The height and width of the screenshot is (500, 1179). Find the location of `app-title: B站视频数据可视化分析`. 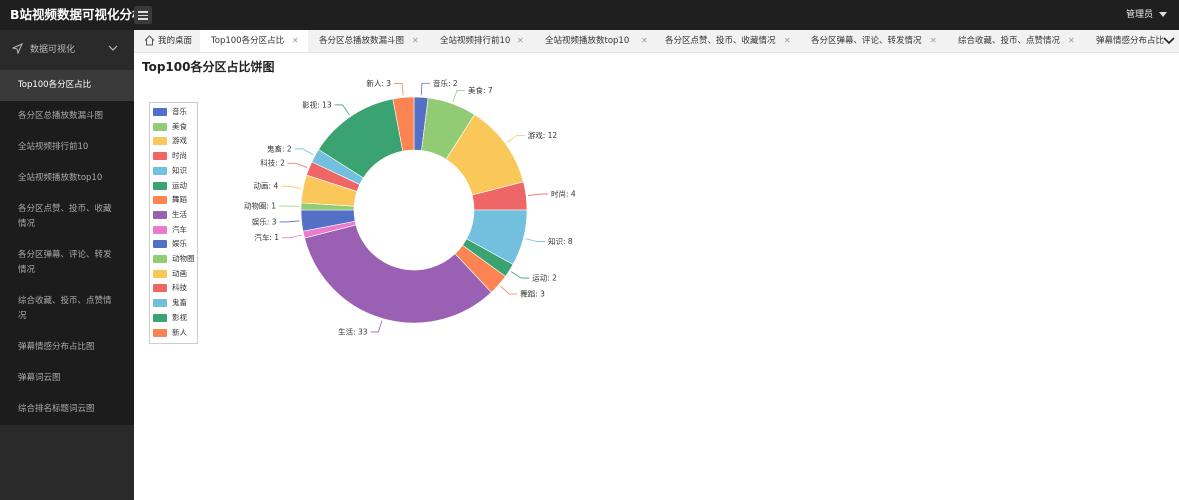

app-title: B站视频数据可视化分析 is located at coordinates (77, 14).